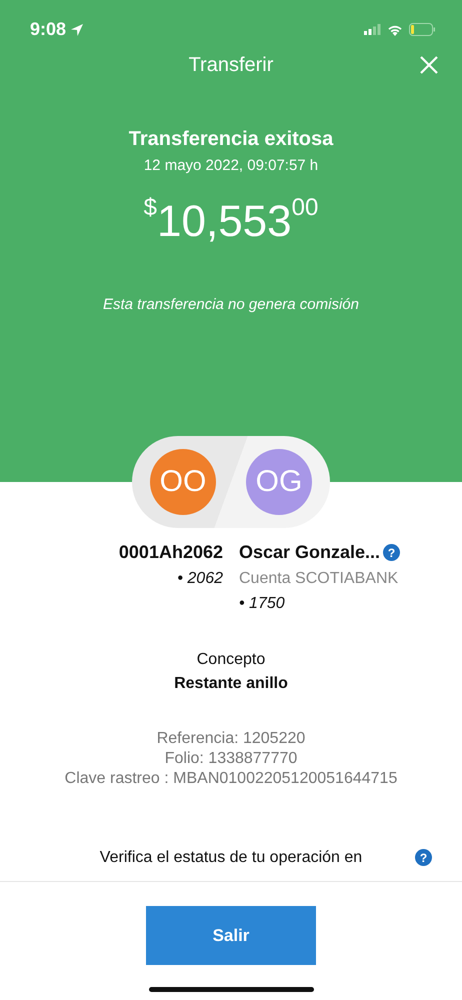 The height and width of the screenshot is (1000, 462). I want to click on concept-label: Concepto, so click(231, 660).